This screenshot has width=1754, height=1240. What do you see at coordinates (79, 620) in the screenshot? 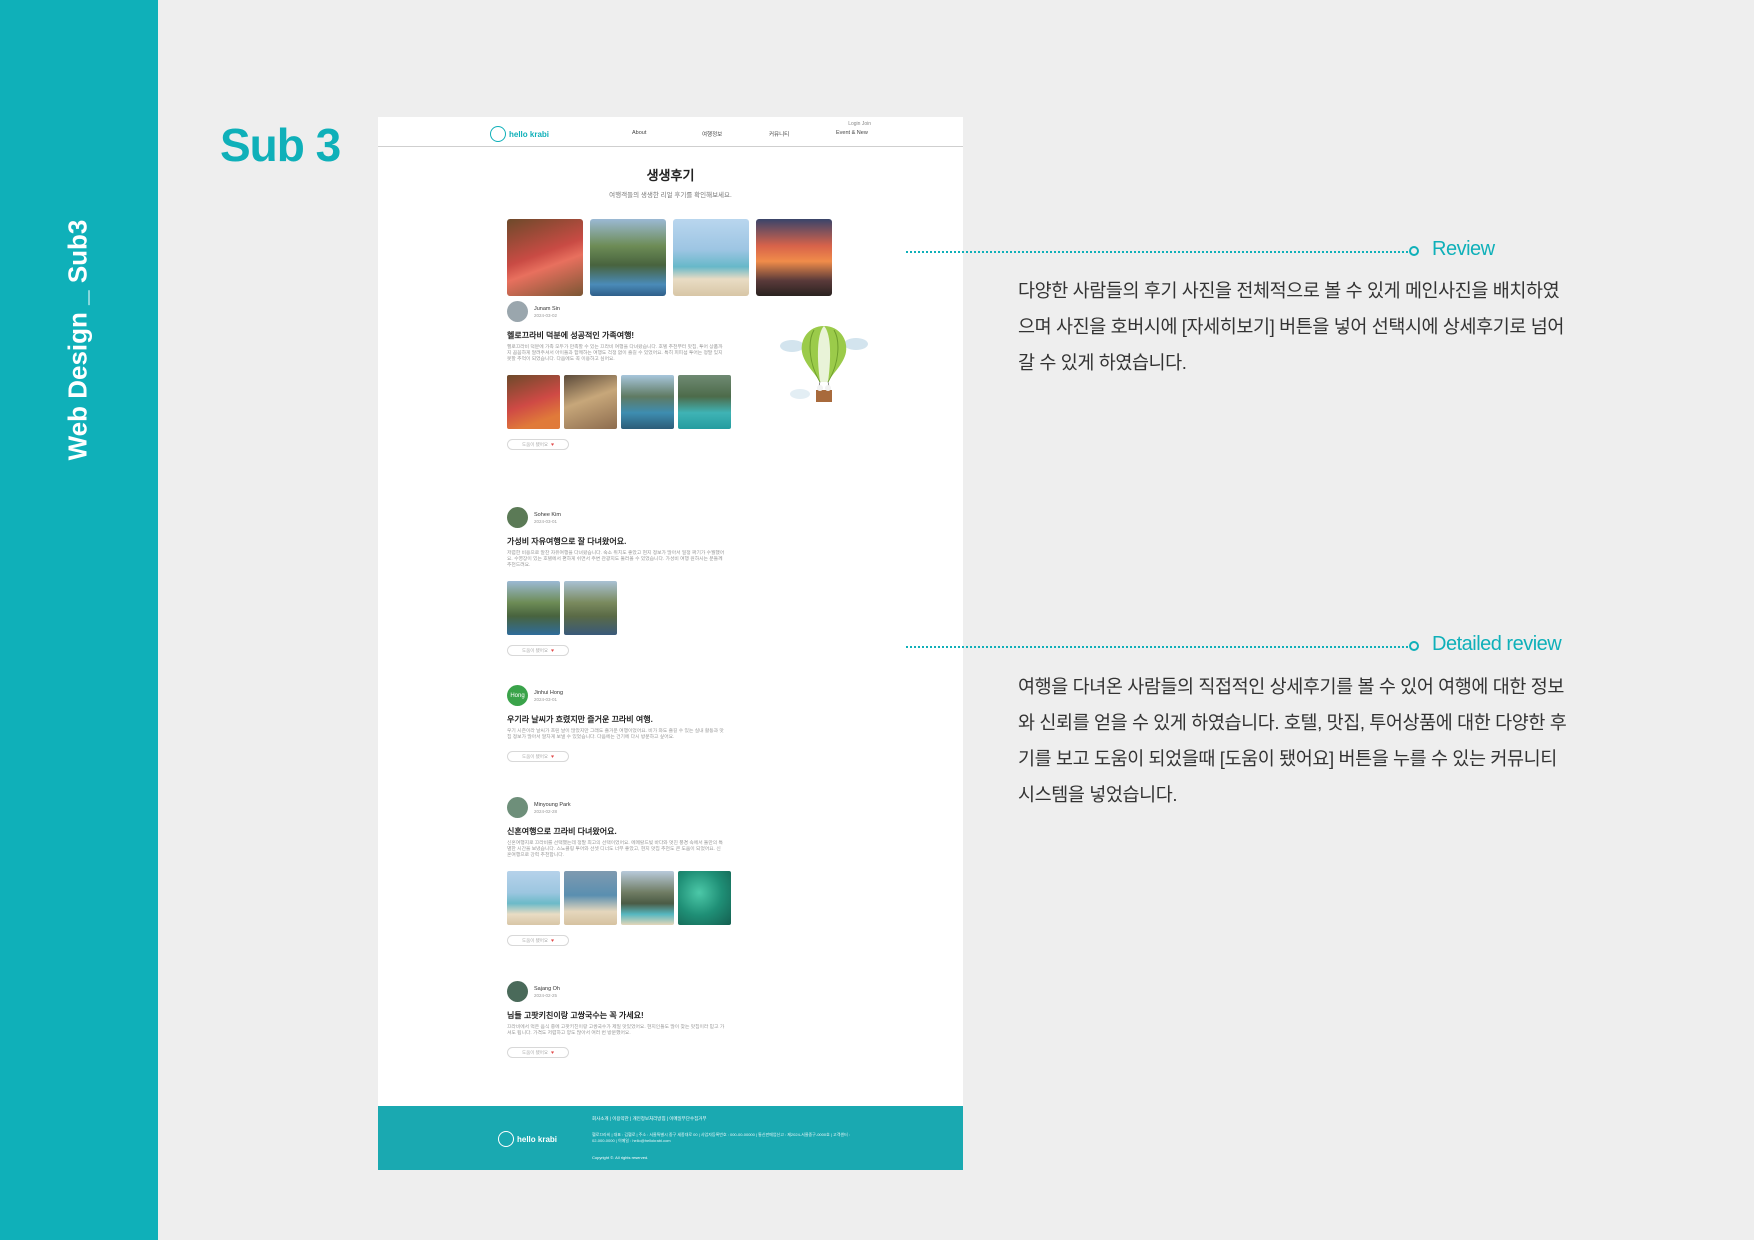
I see `sidebar-band: Web Design _ Sub3` at bounding box center [79, 620].